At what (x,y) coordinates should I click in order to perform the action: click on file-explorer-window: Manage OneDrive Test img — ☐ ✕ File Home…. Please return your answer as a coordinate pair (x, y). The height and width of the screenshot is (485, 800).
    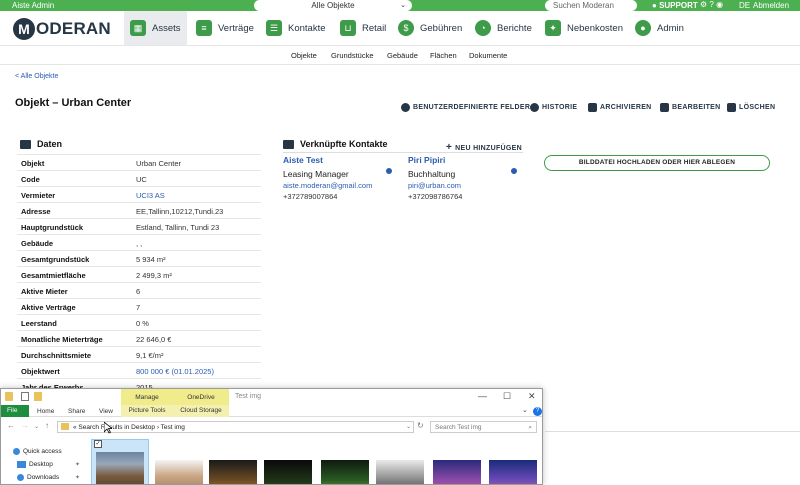
    Looking at the image, I should click on (271, 436).